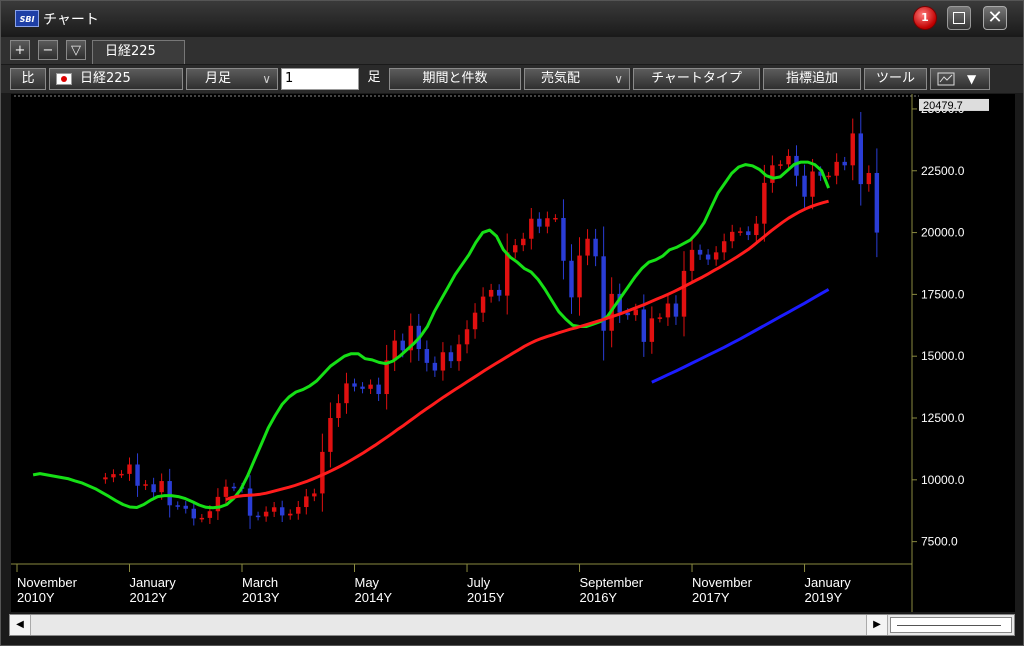 The height and width of the screenshot is (646, 1024). I want to click on period-select: 月足 ∨, so click(232, 79).